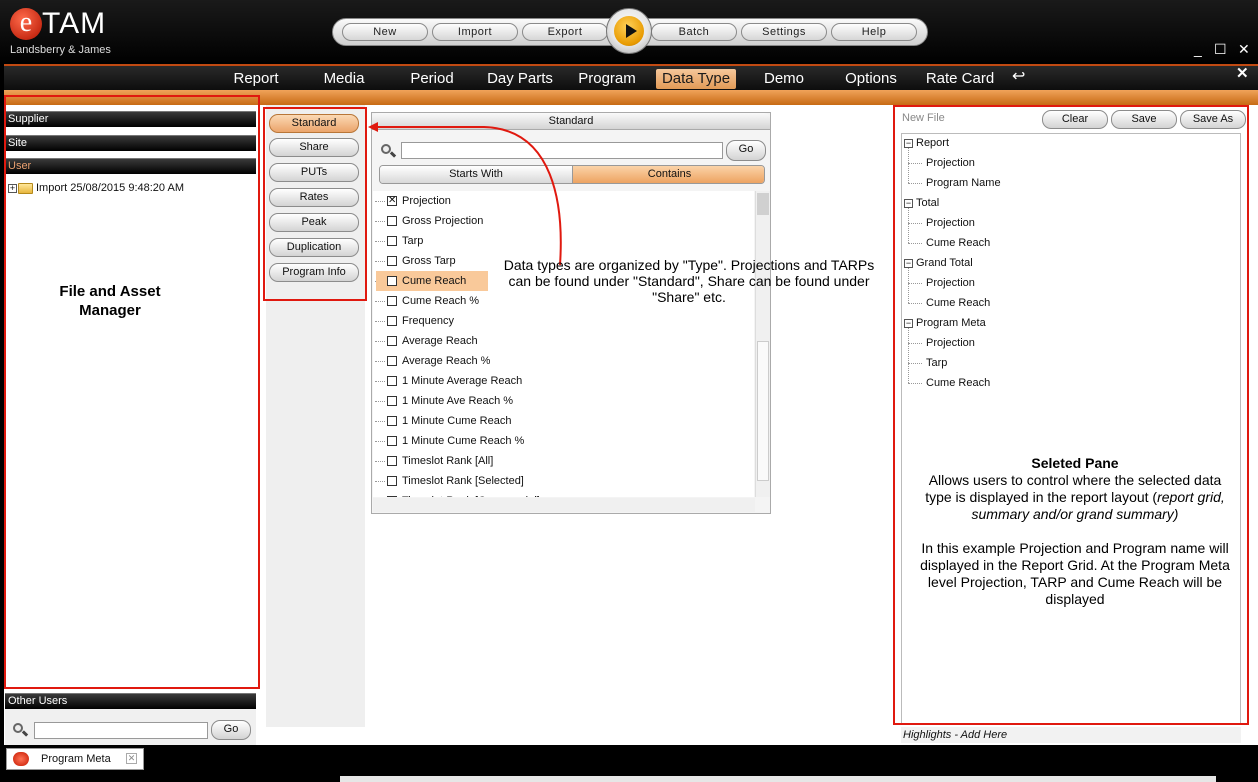  What do you see at coordinates (475, 32) in the screenshot?
I see `toolbar-import-button: Import` at bounding box center [475, 32].